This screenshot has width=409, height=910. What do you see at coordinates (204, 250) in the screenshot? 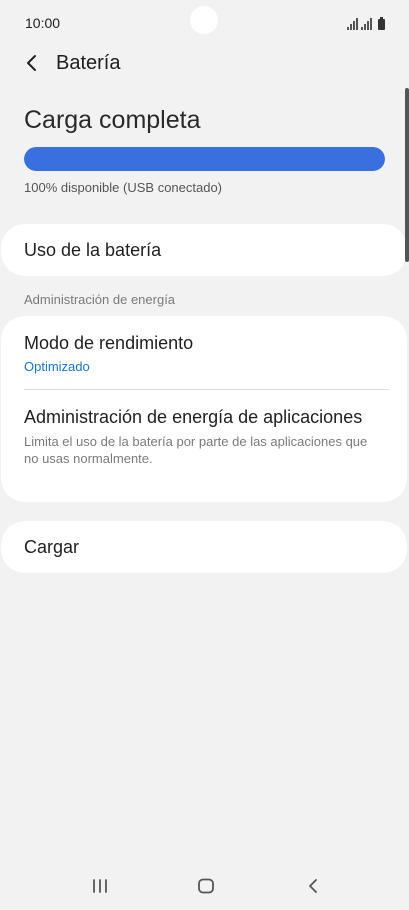
I see `battery-usage-item: Uso de la batería` at bounding box center [204, 250].